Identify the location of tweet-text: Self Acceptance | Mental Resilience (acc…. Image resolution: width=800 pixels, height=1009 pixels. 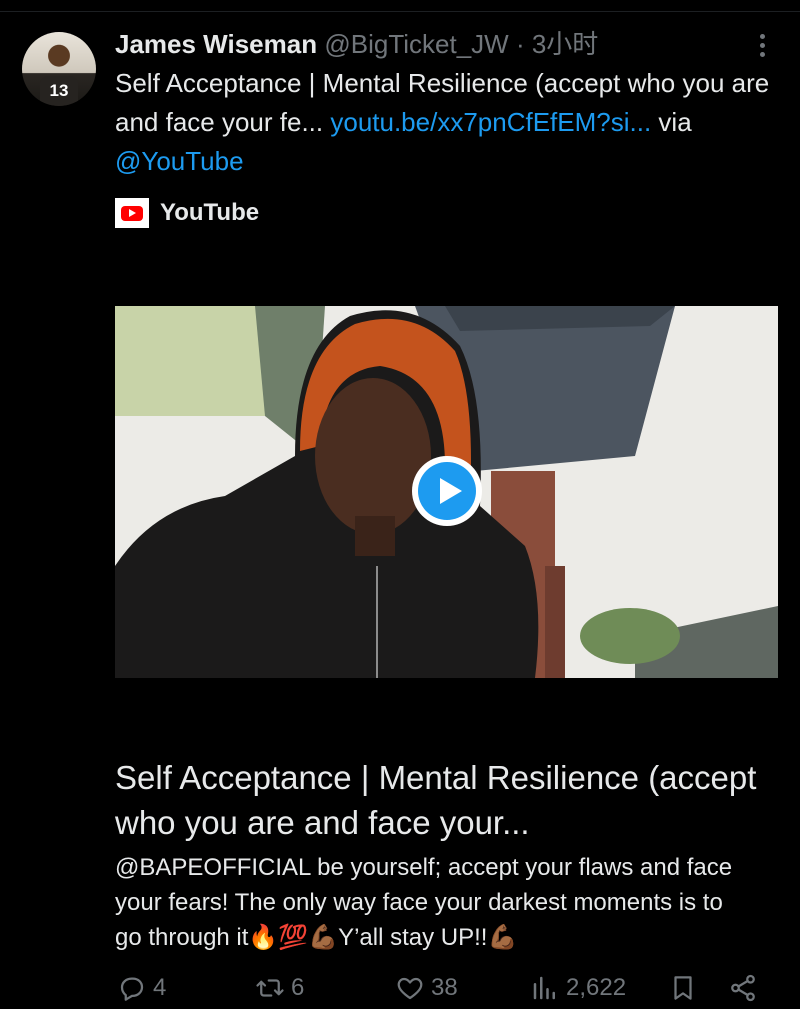
(450, 122).